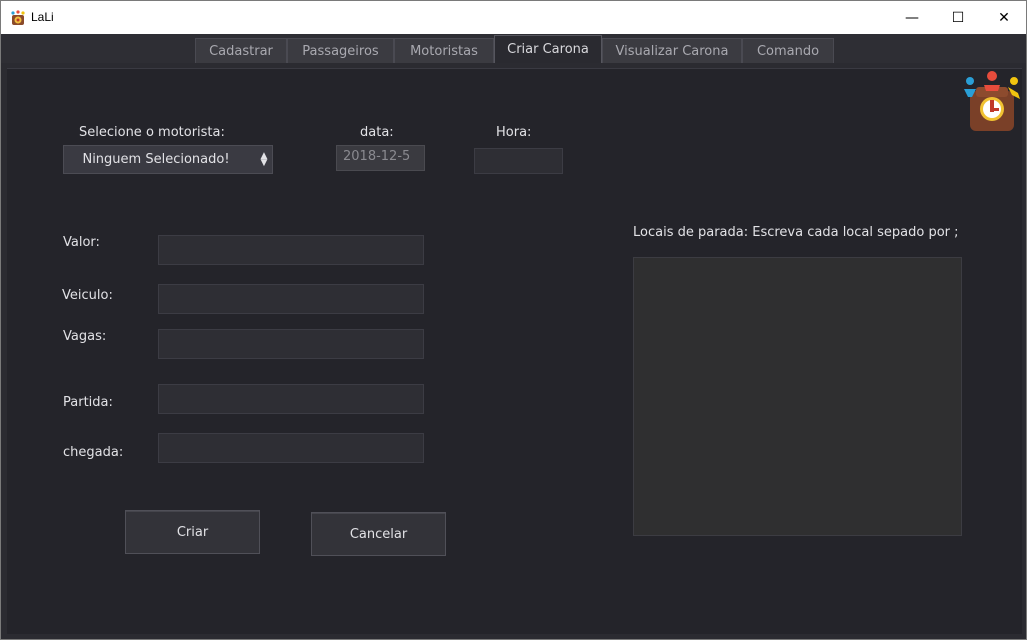 The image size is (1027, 640). What do you see at coordinates (380, 158) in the screenshot?
I see `date-field: 2018-12-5` at bounding box center [380, 158].